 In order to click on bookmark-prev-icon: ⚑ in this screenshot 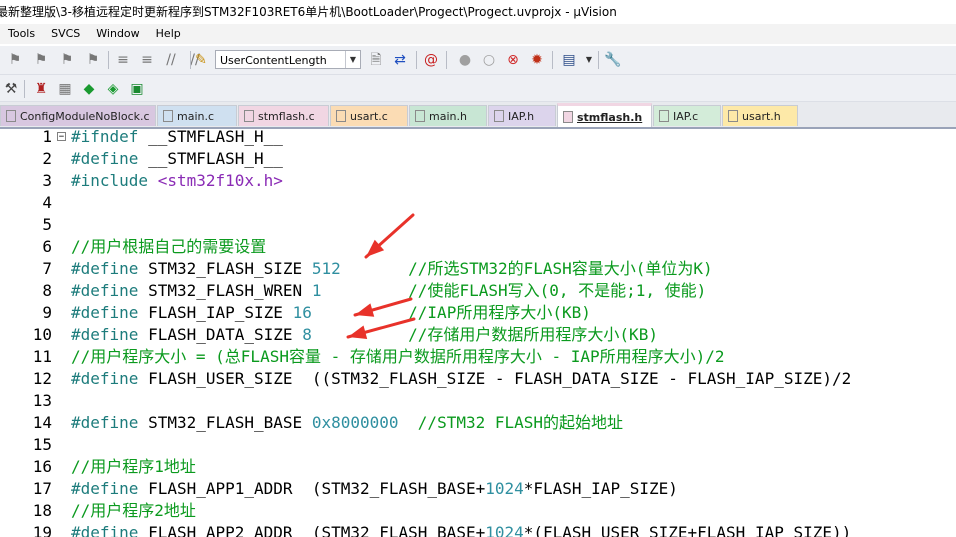, I will do `click(41, 60)`.